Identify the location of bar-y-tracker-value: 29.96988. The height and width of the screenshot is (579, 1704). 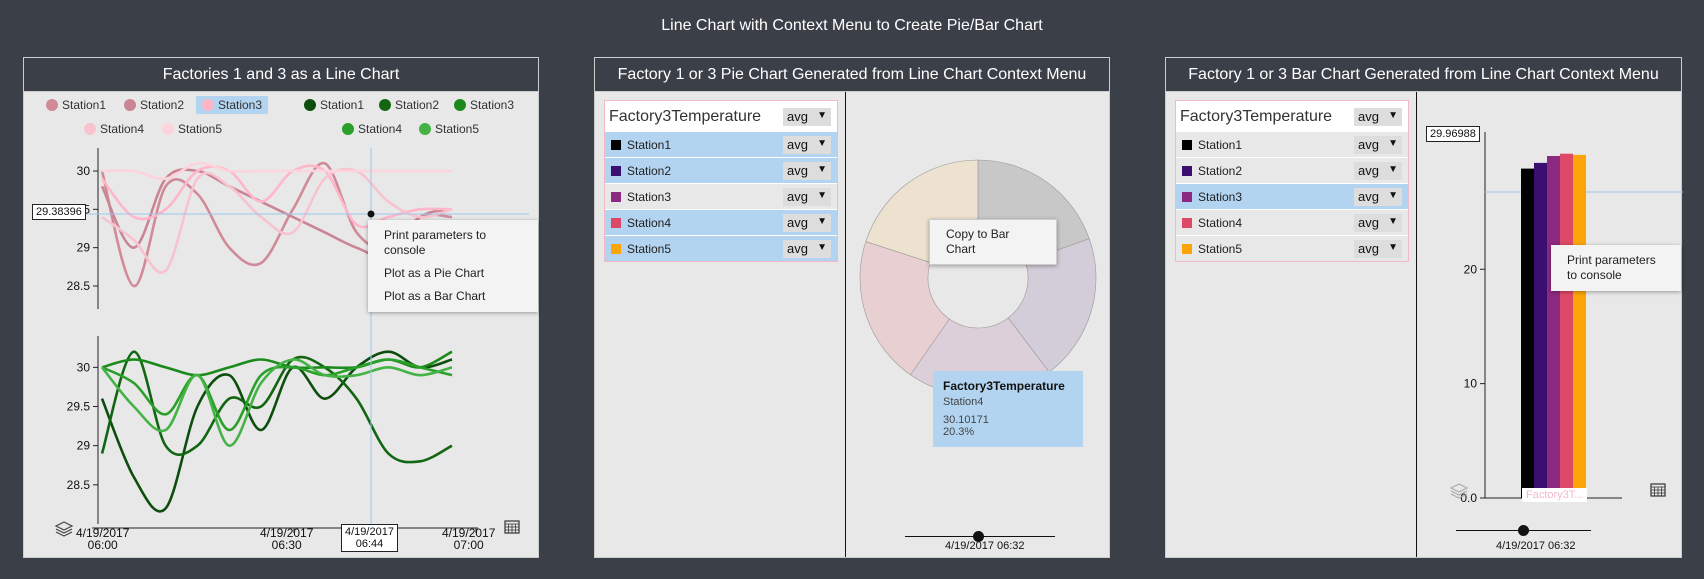
(1453, 134).